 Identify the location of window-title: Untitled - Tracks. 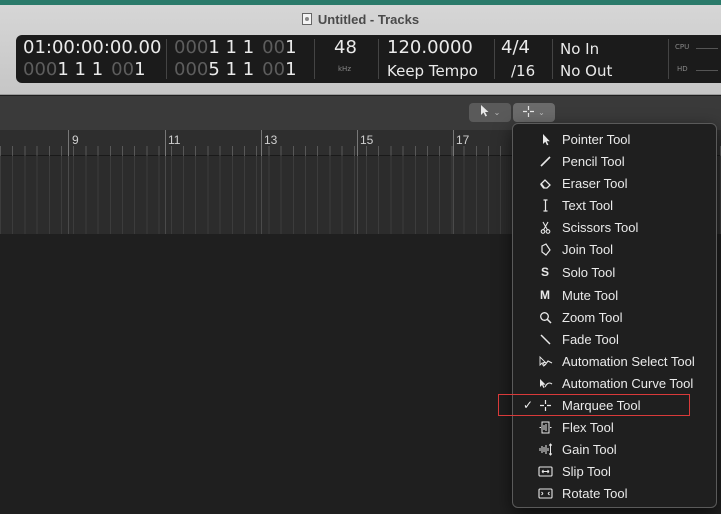
(360, 19).